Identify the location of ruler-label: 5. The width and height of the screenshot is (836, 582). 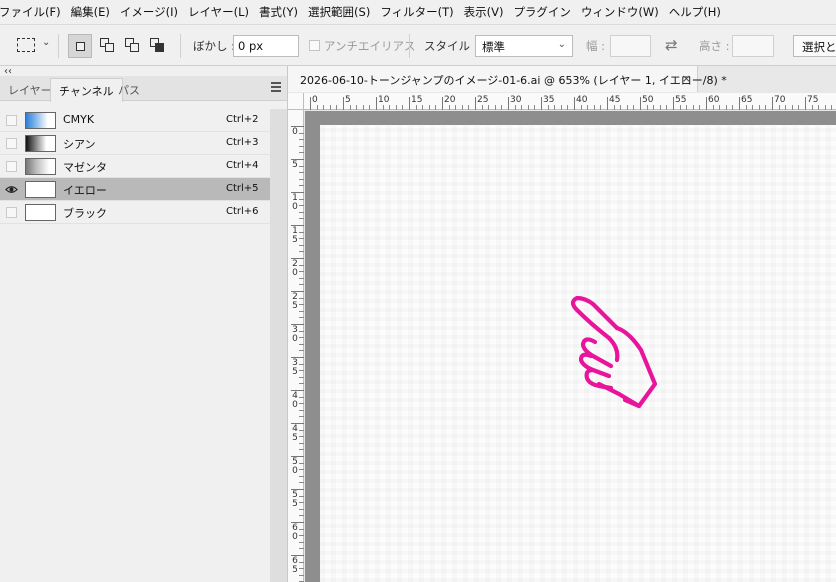
(295, 165).